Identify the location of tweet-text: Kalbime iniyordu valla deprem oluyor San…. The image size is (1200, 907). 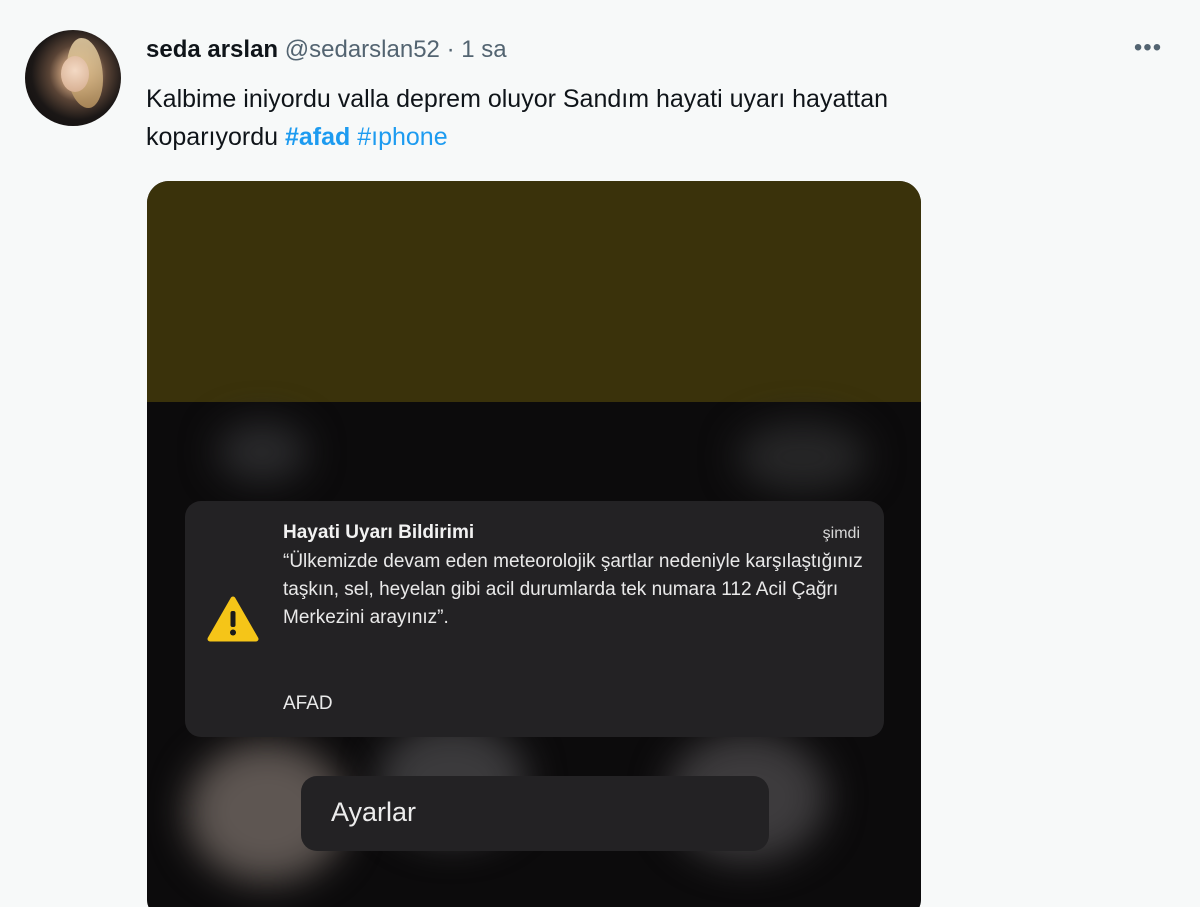
(616, 118).